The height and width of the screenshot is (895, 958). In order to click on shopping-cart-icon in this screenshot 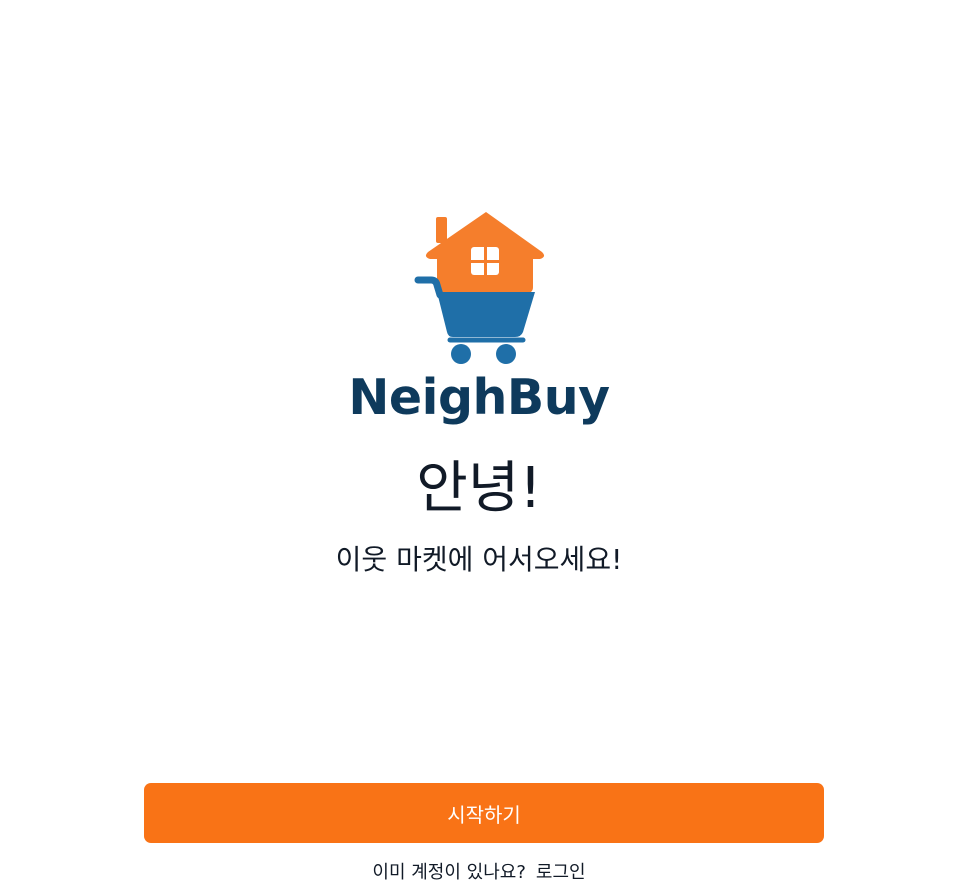, I will do `click(474, 320)`.